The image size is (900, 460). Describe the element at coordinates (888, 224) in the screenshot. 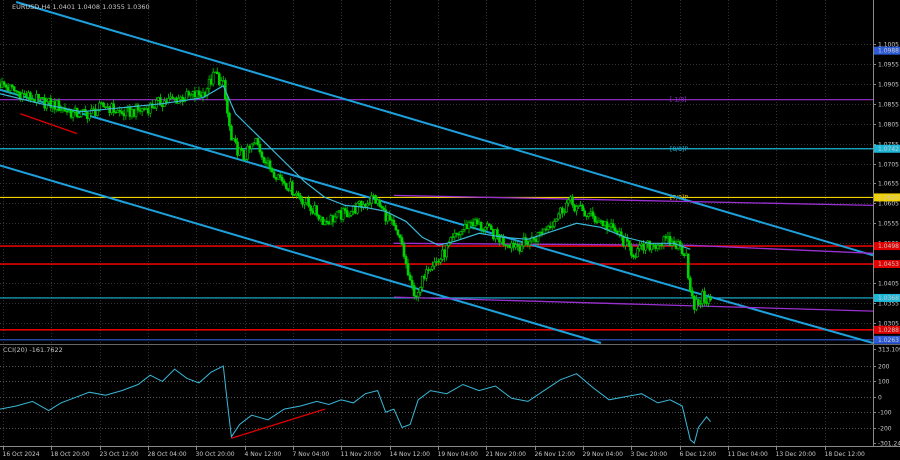

I see `price-tick-label: 1.0555` at that location.